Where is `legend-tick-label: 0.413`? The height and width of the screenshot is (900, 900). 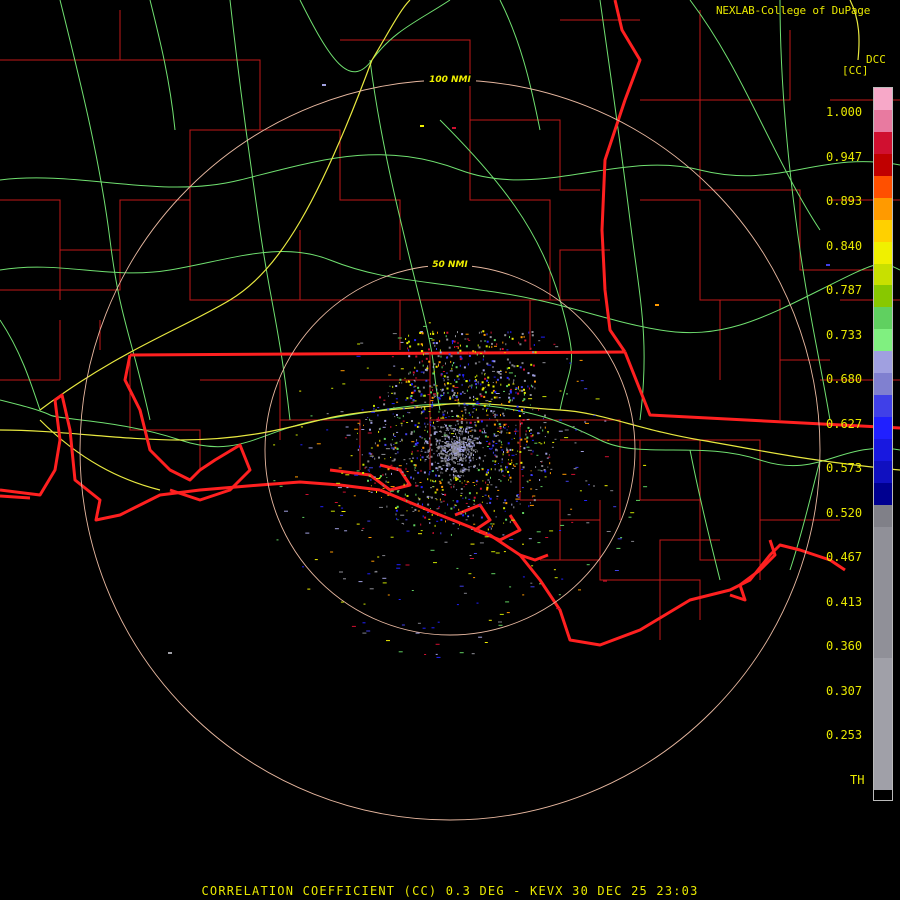
legend-tick-label: 0.413 is located at coordinates (844, 601).